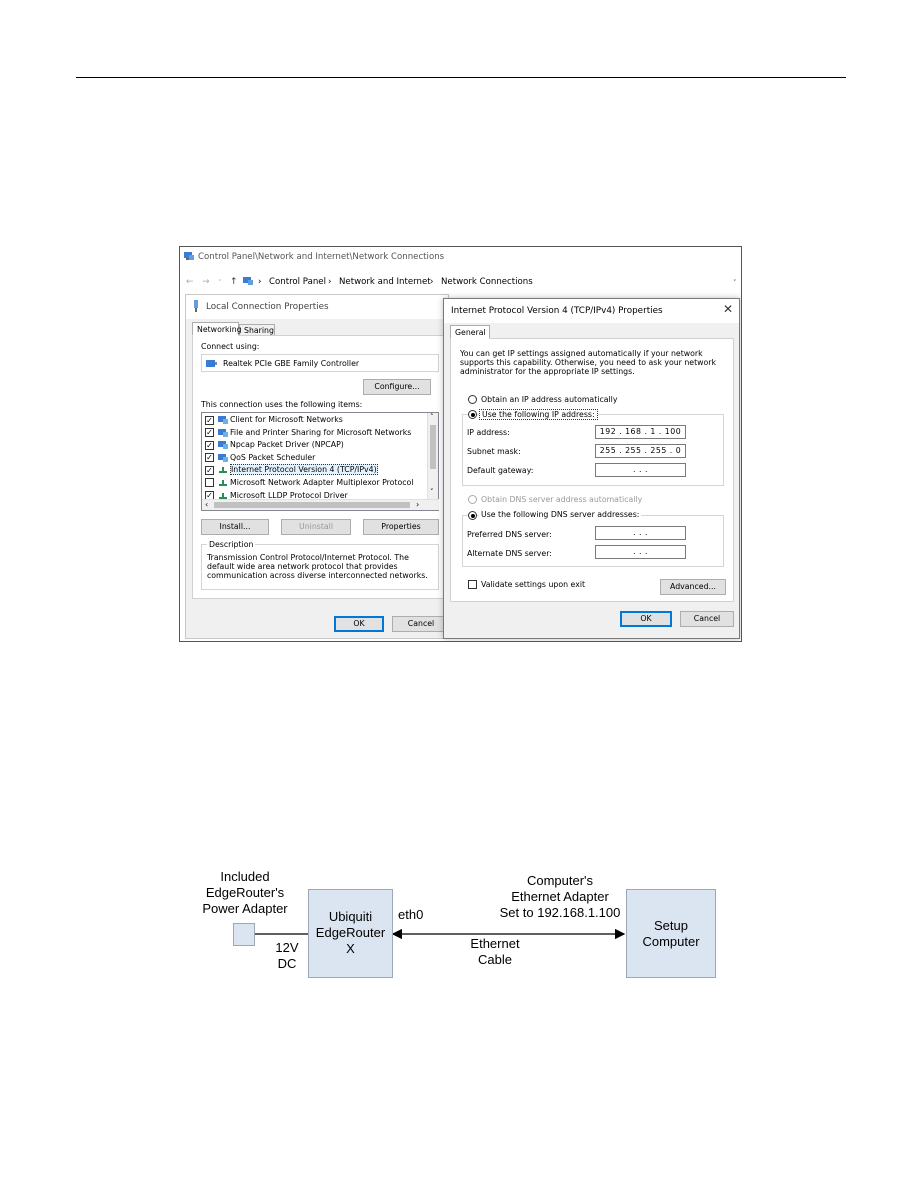 Image resolution: width=918 pixels, height=1188 pixels. What do you see at coordinates (189, 256) in the screenshot?
I see `network-folder-icon` at bounding box center [189, 256].